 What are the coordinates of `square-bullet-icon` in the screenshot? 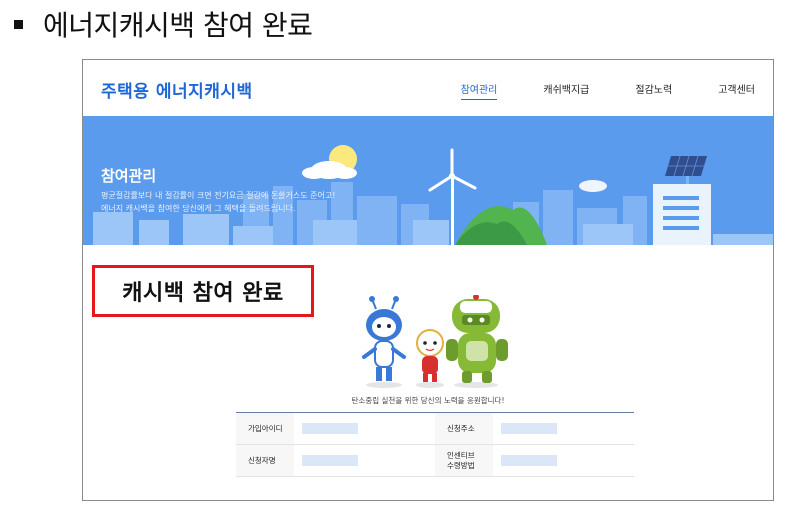 It's located at (18, 24).